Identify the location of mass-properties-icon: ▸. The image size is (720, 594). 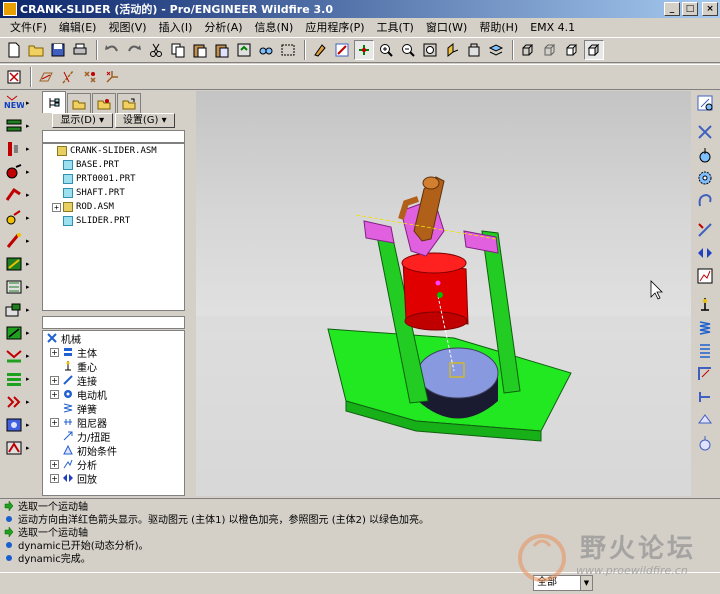
(18, 401).